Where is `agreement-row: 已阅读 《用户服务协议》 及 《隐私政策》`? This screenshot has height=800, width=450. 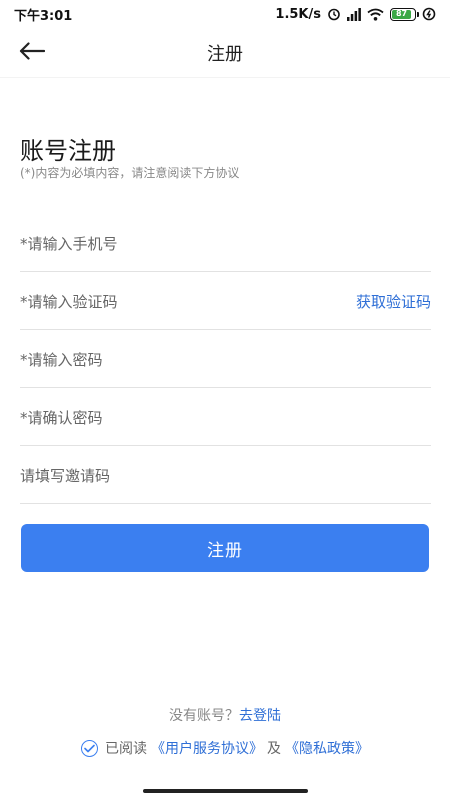
agreement-row: 已阅读 《用户服务协议》 及 《隐私政策》 is located at coordinates (225, 748).